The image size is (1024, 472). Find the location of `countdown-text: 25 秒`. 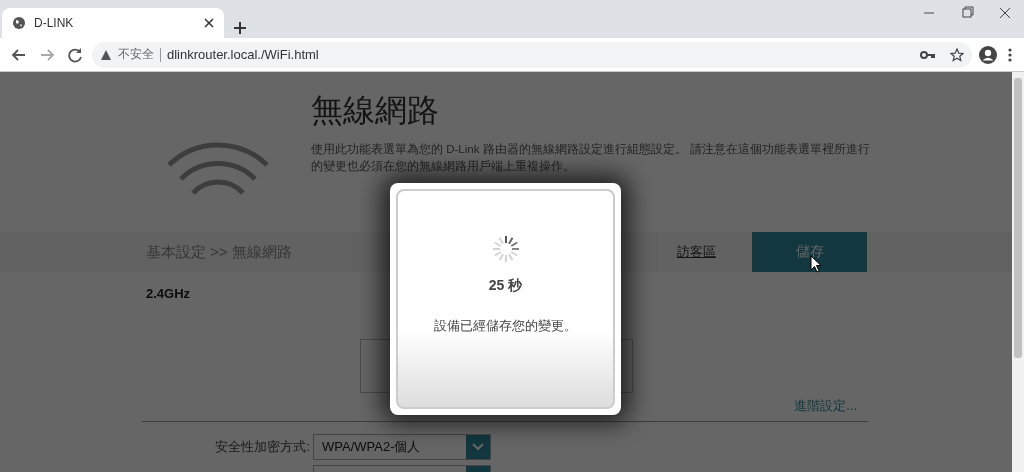

countdown-text: 25 秒 is located at coordinates (505, 286).